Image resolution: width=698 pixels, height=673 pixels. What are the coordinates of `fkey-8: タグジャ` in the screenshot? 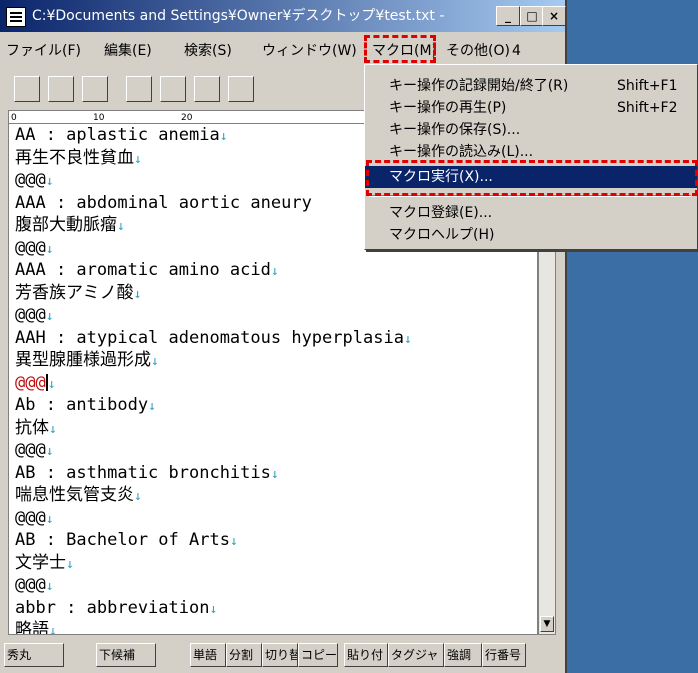 It's located at (416, 655).